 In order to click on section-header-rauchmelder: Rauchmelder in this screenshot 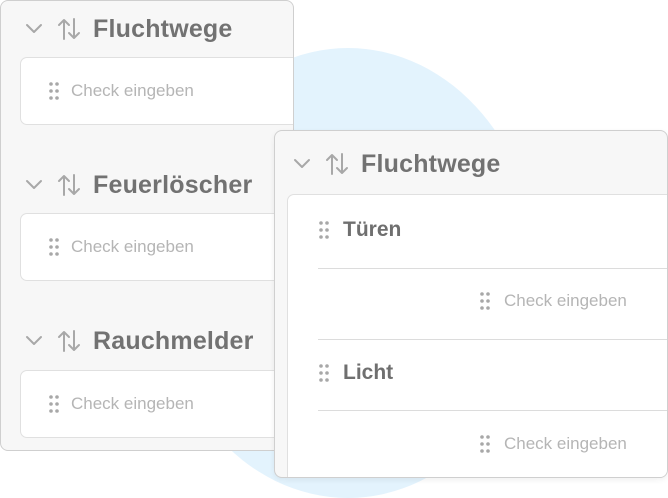, I will do `click(138, 341)`.